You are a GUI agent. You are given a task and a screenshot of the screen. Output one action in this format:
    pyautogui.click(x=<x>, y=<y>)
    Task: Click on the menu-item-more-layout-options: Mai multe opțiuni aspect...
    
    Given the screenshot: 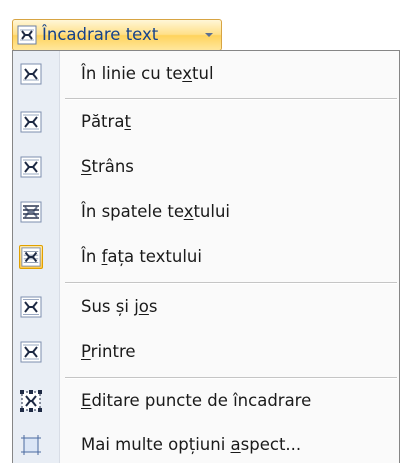 What is the action you would take?
    pyautogui.click(x=206, y=445)
    